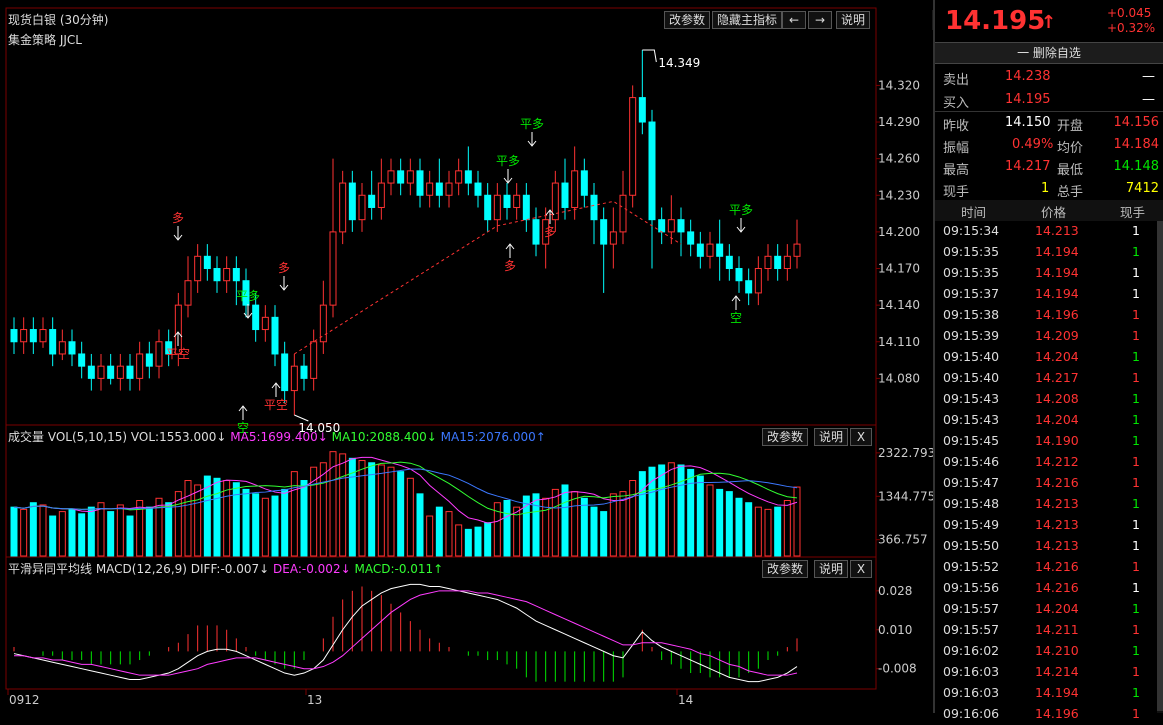 The height and width of the screenshot is (725, 1163). Describe the element at coordinates (861, 437) in the screenshot. I see `volume-close-button: X` at that location.